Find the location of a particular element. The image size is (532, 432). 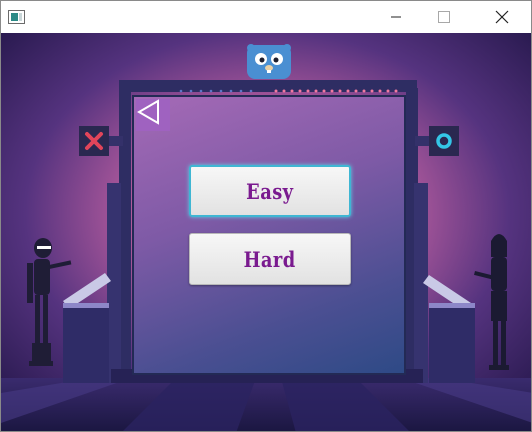

minimize-button is located at coordinates (396, 17).